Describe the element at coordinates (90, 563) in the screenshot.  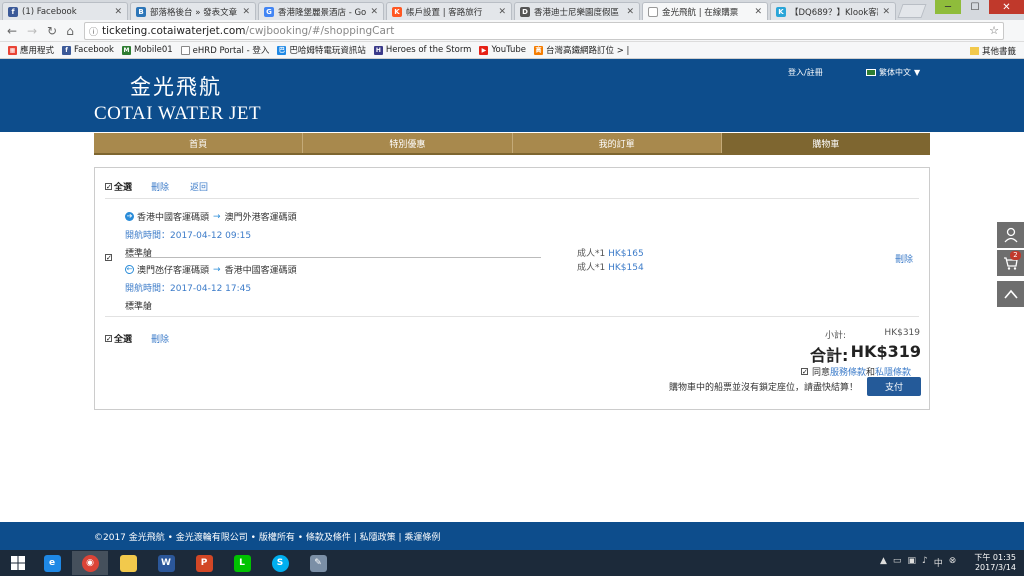
I see `taskbar-chrome: ◉` at that location.